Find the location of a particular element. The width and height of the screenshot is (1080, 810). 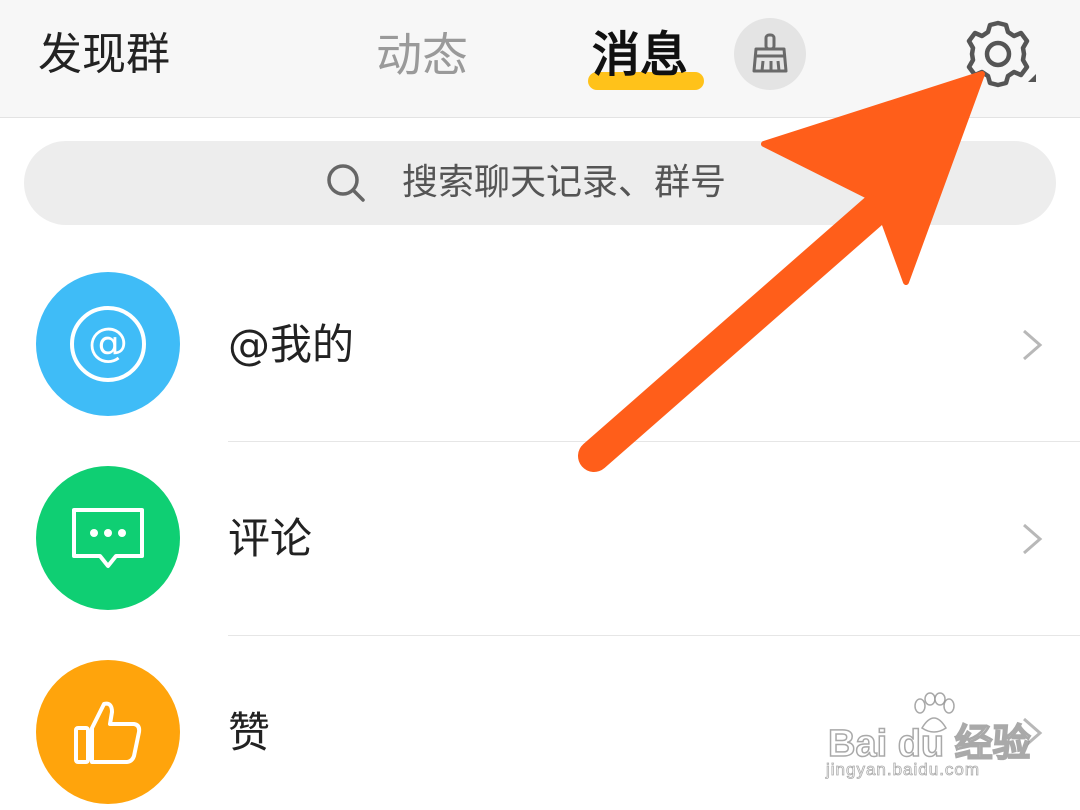

search-bar: 搜索聊天记录、群号 is located at coordinates (540, 183).